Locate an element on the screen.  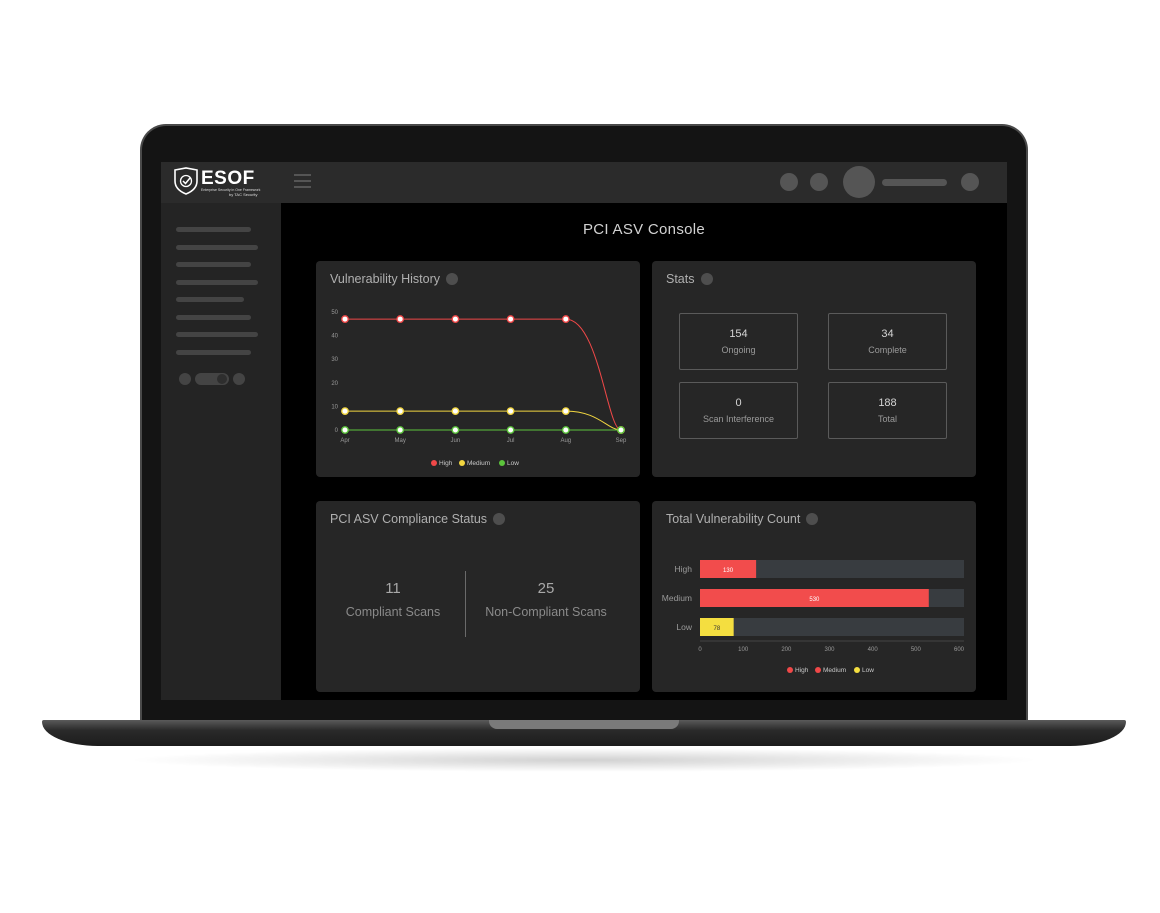
compliant-scans-count: 11 is located at coordinates (393, 588).